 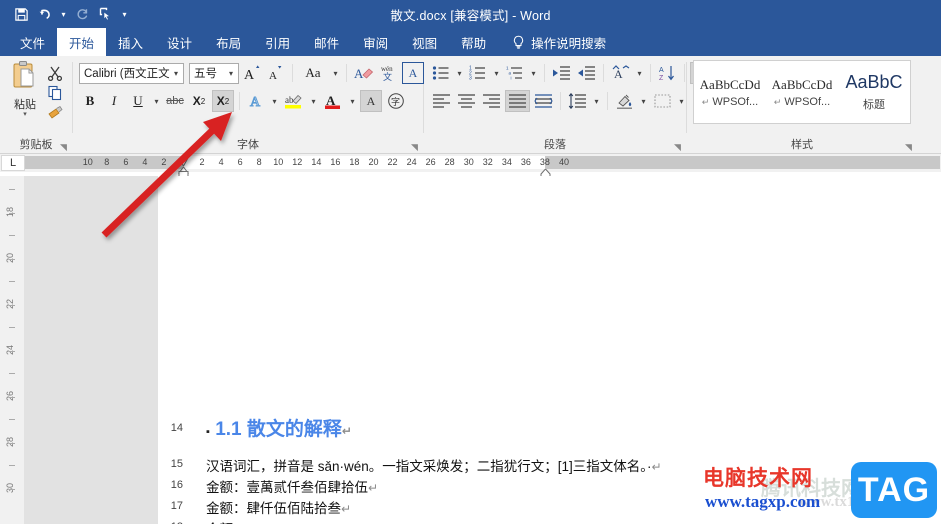 What do you see at coordinates (256, 101) in the screenshot?
I see `text-effects-button: A` at bounding box center [256, 101].